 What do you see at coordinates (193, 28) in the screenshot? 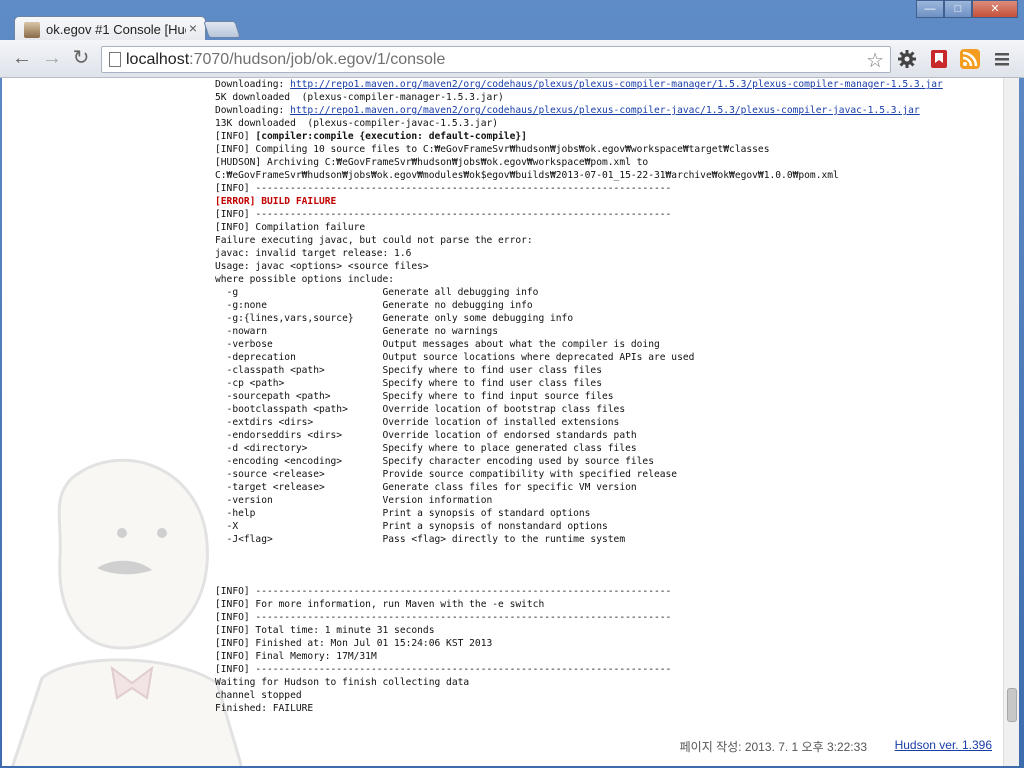
I see `tab-close-icon: ×` at bounding box center [193, 28].